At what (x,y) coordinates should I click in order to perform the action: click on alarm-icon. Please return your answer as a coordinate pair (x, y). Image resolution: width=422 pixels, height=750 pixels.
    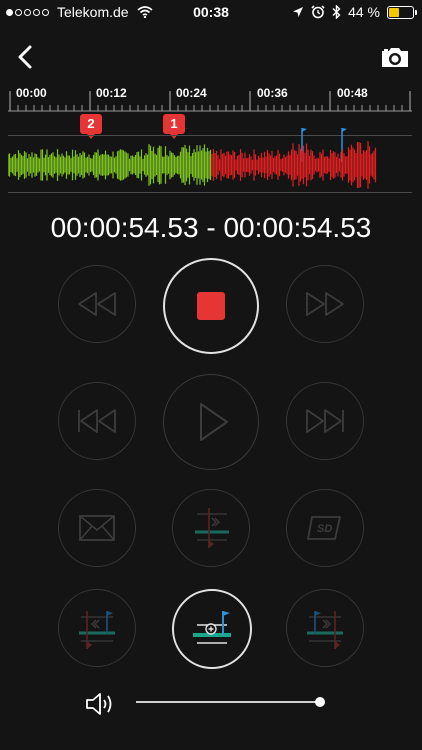
    Looking at the image, I should click on (318, 12).